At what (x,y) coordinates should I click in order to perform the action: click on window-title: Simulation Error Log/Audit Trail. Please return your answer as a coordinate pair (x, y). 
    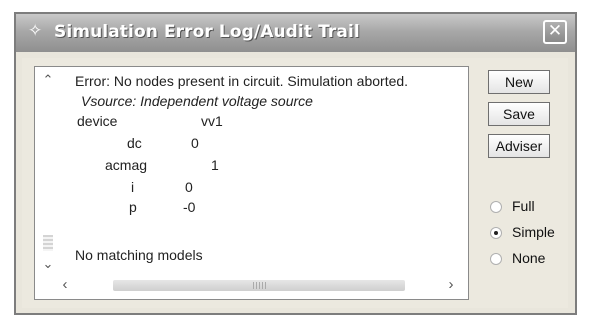
    Looking at the image, I should click on (207, 32).